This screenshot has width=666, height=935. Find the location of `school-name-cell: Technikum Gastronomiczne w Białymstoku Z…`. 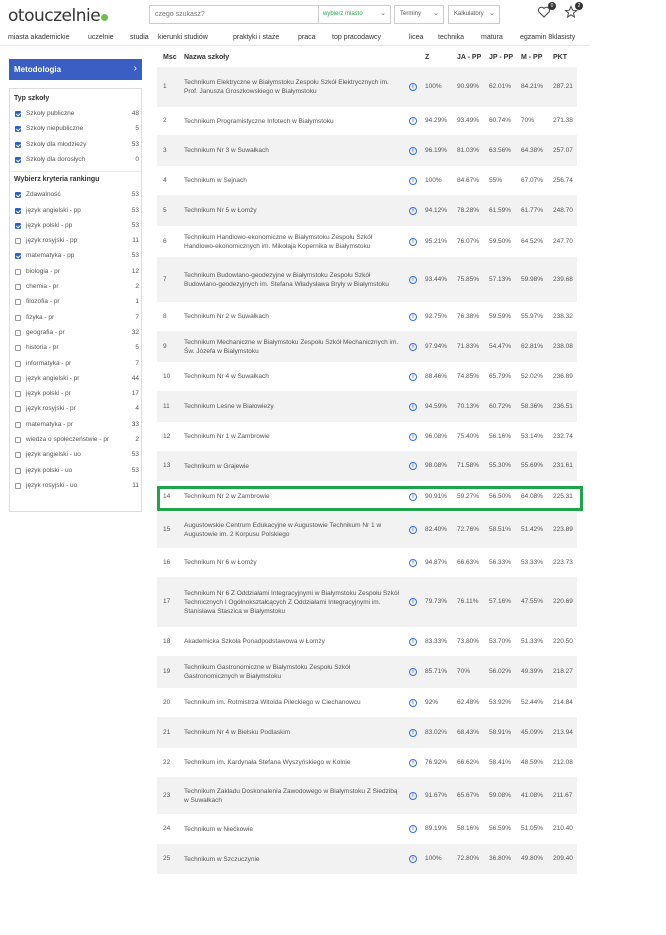

school-name-cell: Technikum Gastronomiczne w Białymstoku Z… is located at coordinates (294, 672).